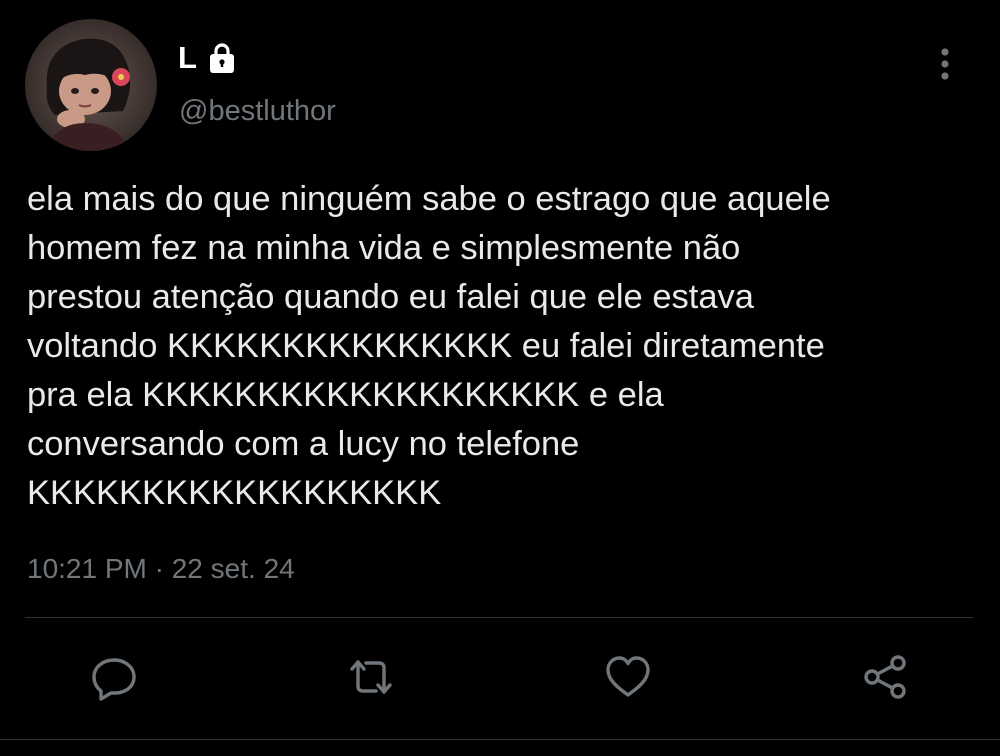  I want to click on display-name: L, so click(187, 58).